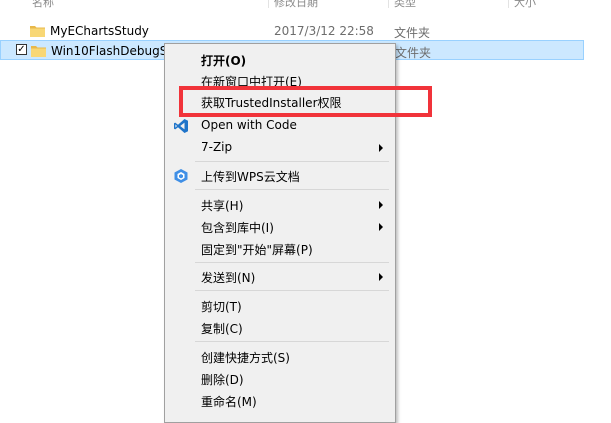  What do you see at coordinates (21, 49) in the screenshot?
I see `item-checkbox: ✓` at bounding box center [21, 49].